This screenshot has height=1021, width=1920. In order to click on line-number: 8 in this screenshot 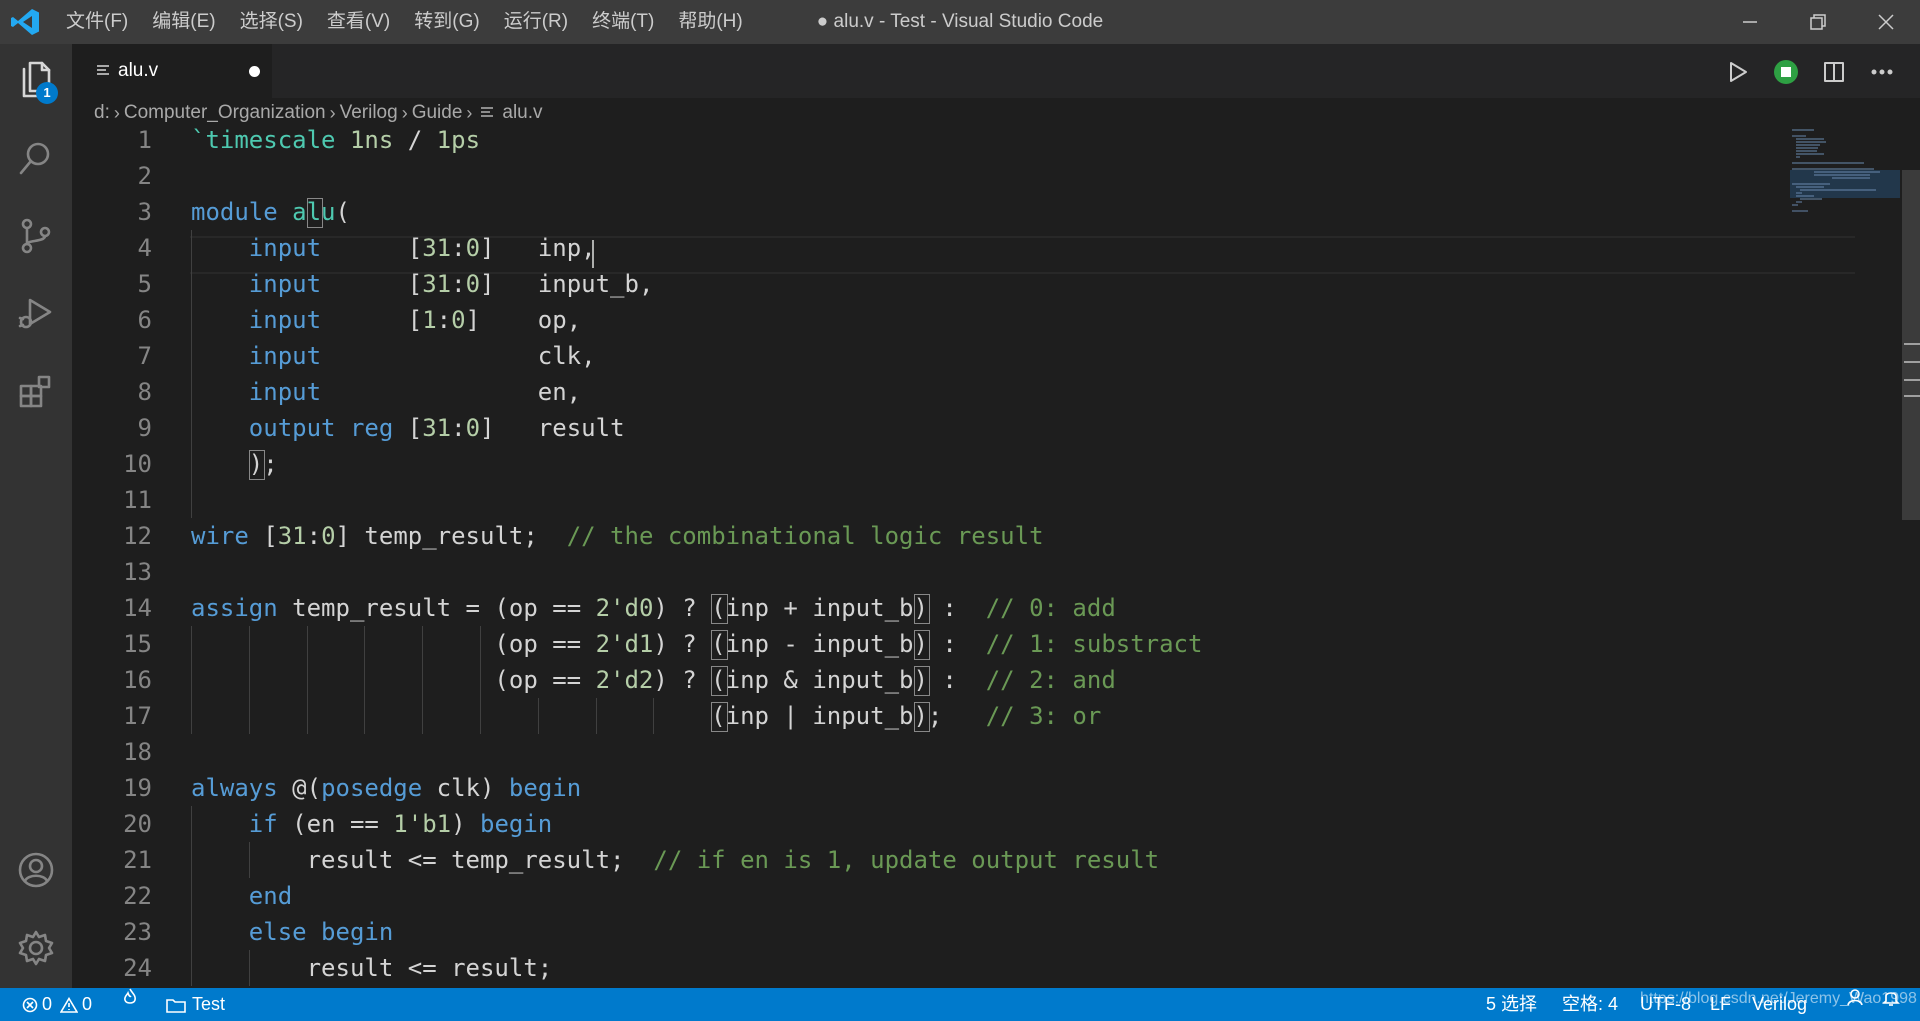, I will do `click(144, 392)`.